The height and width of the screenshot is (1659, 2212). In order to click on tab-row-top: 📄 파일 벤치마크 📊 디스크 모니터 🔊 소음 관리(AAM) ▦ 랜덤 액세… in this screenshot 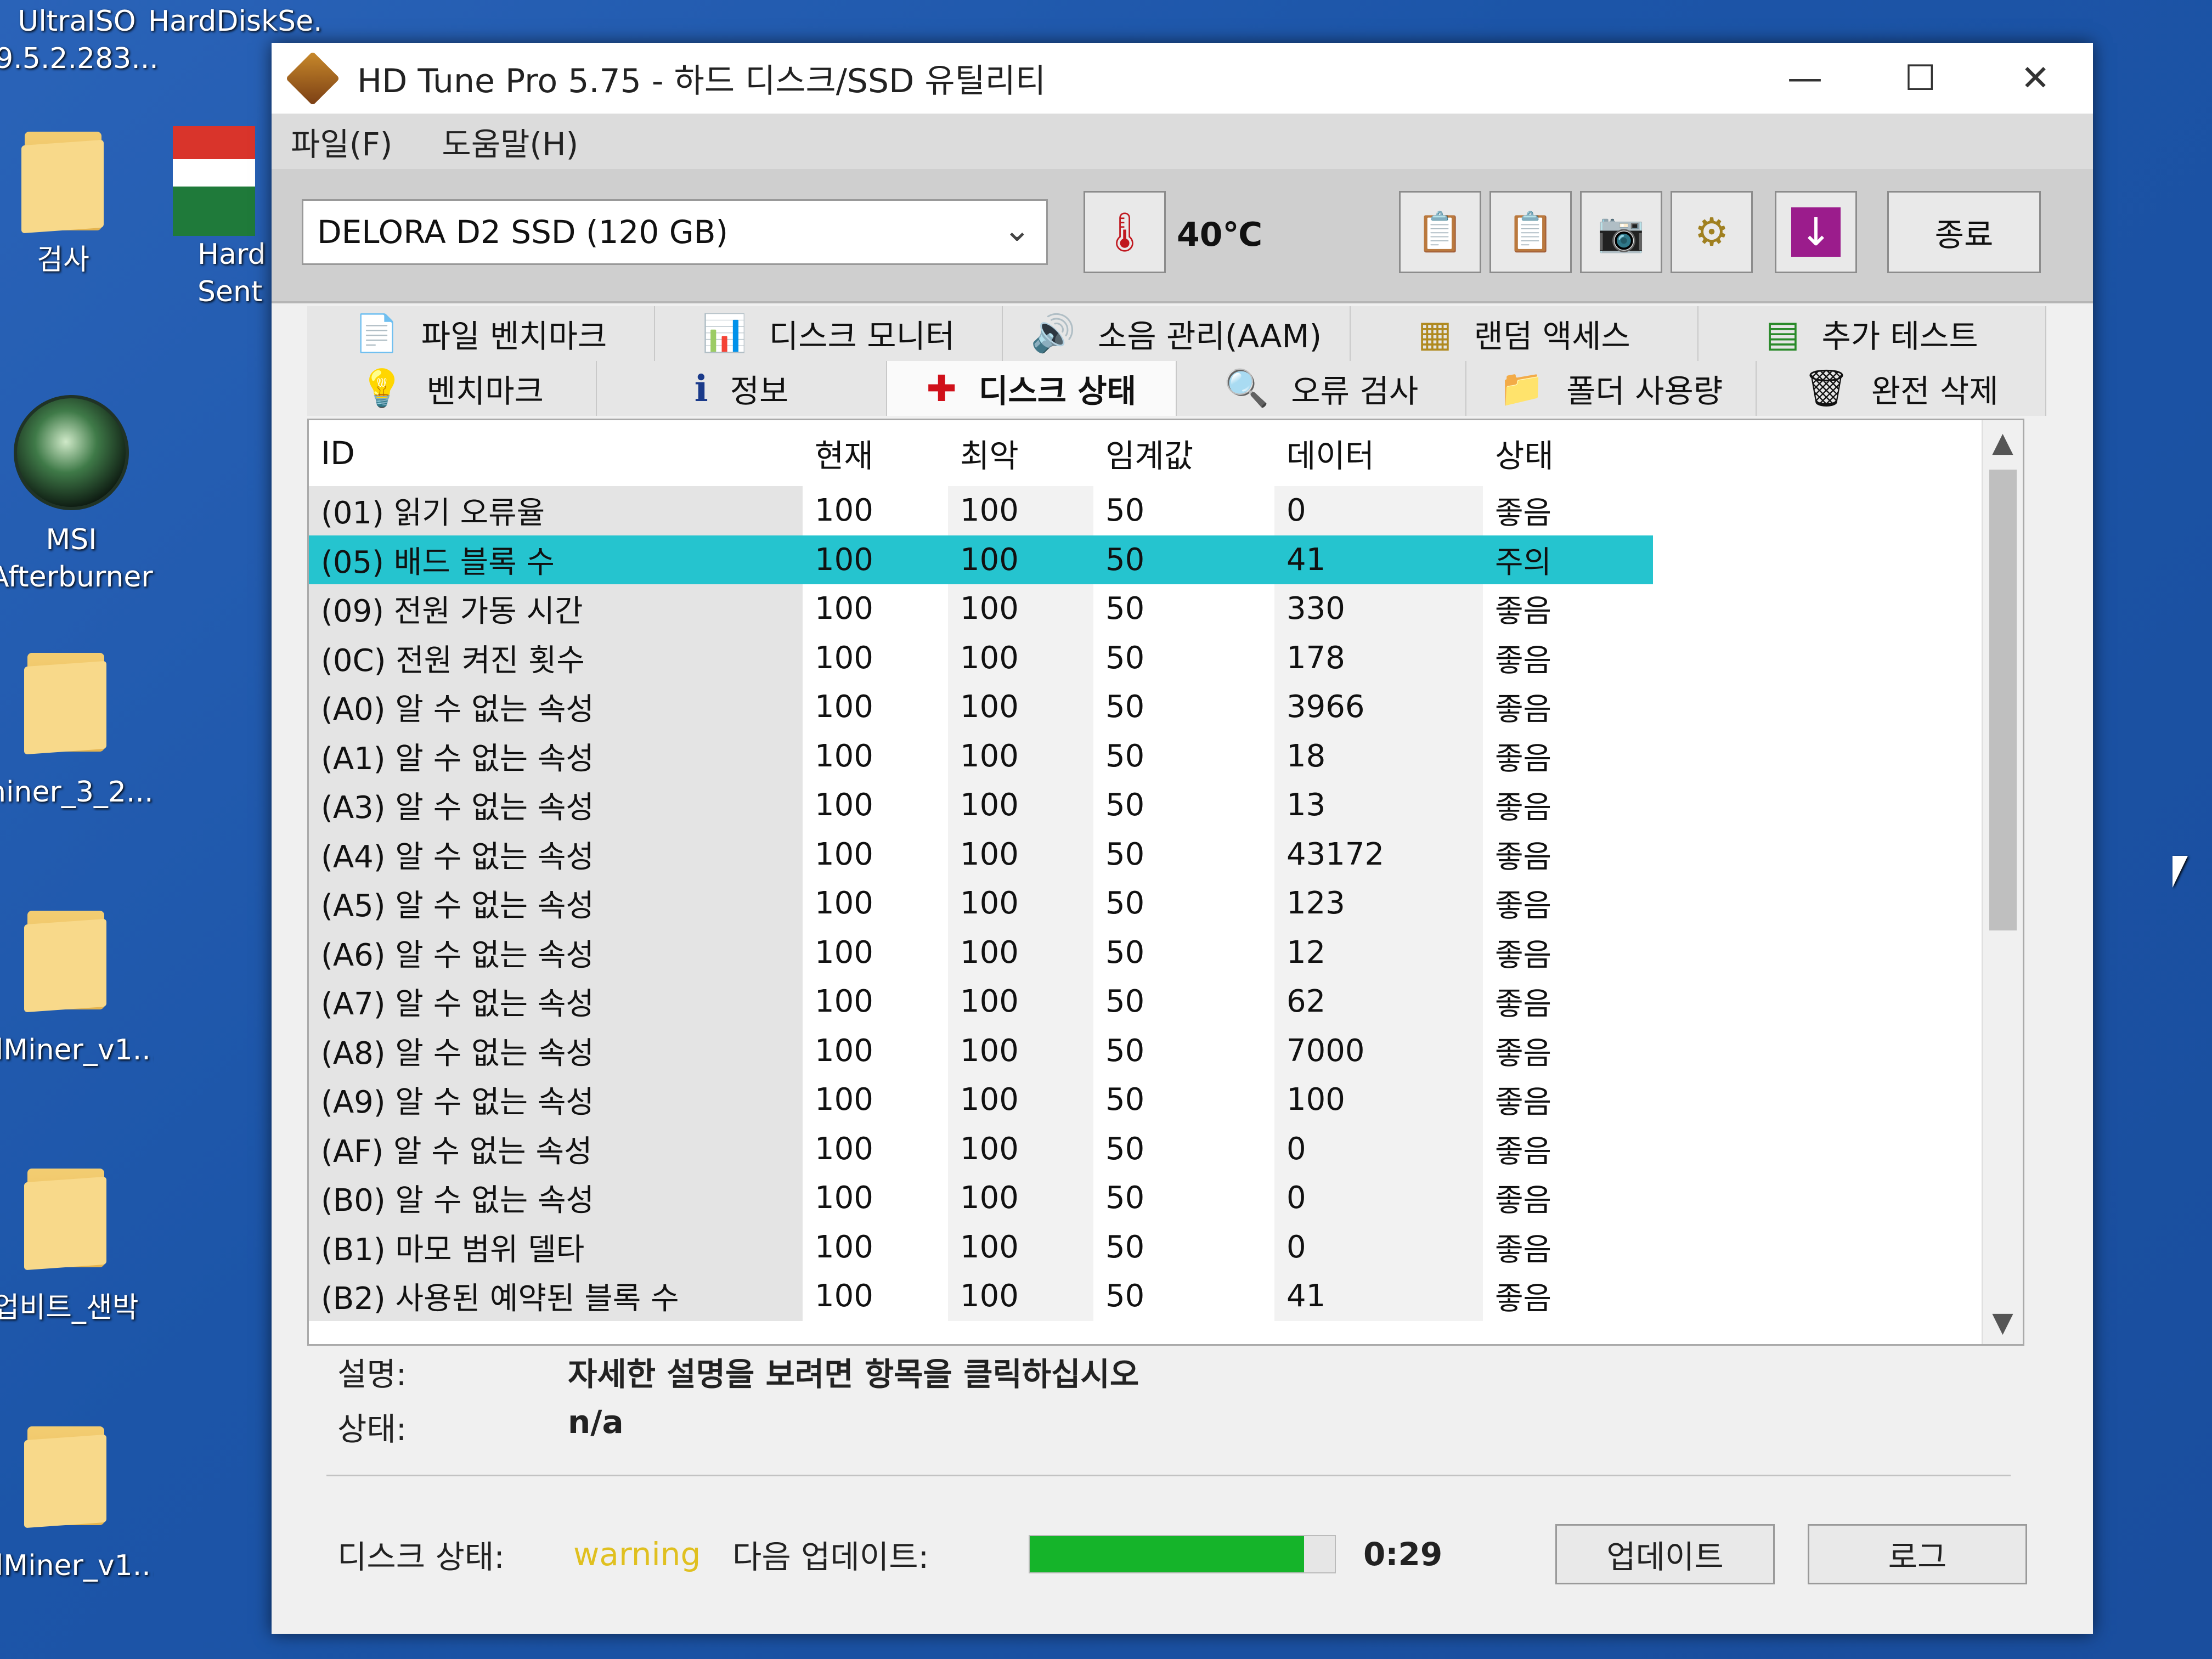, I will do `click(1176, 333)`.